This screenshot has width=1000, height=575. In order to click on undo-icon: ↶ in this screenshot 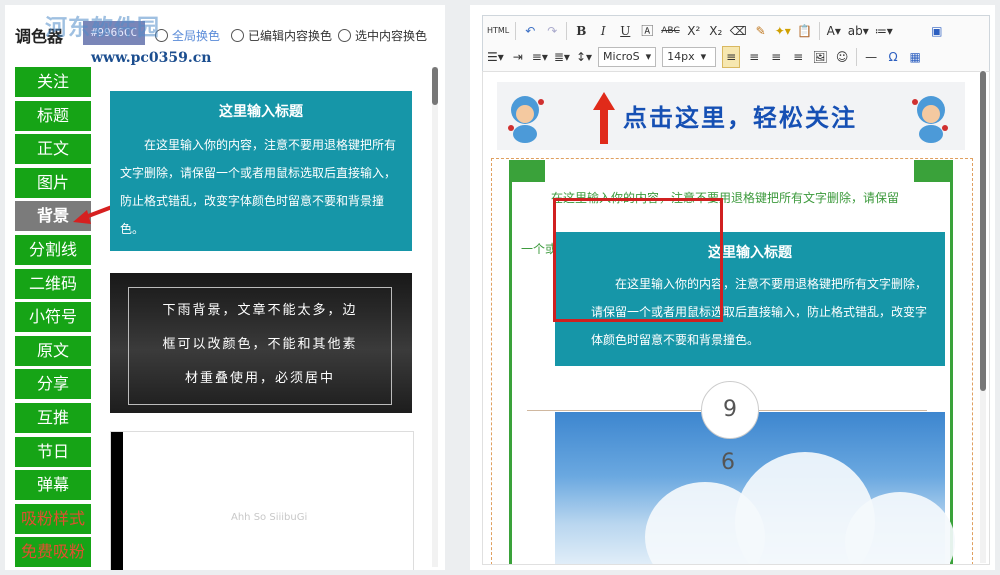, I will do `click(530, 31)`.